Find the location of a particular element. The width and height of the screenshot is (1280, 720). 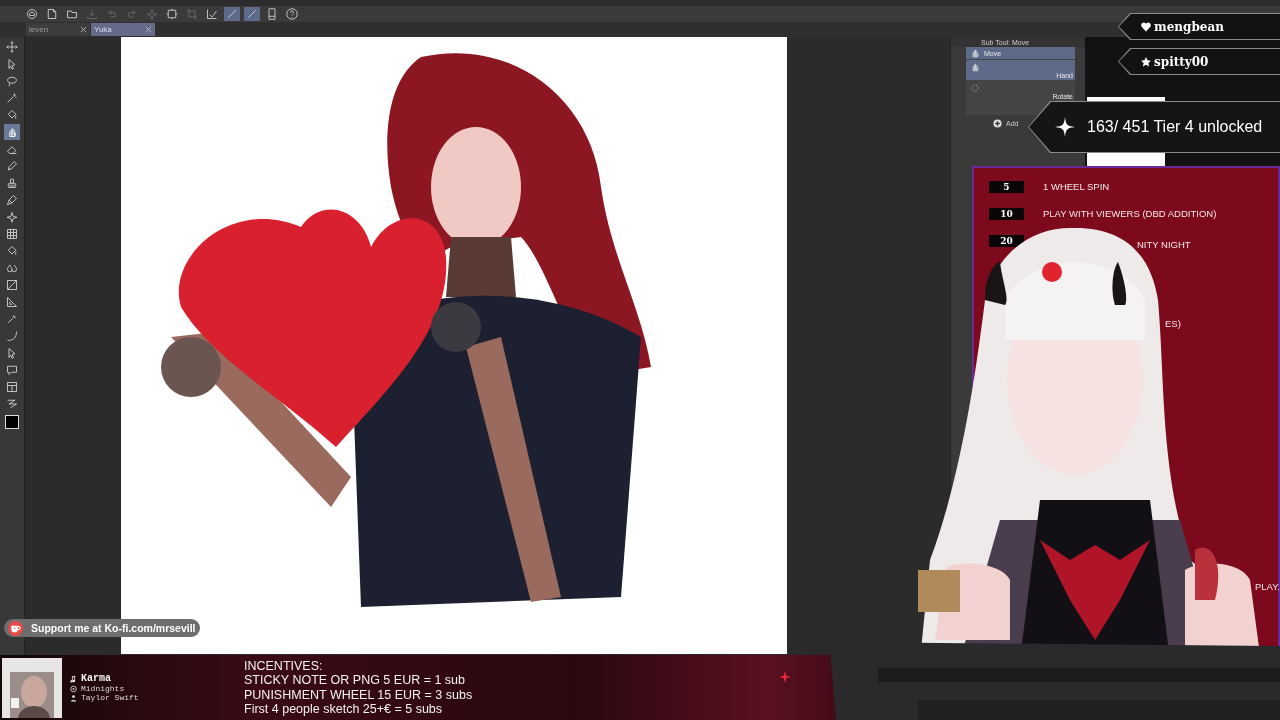

track-title: Karma is located at coordinates (96, 678).